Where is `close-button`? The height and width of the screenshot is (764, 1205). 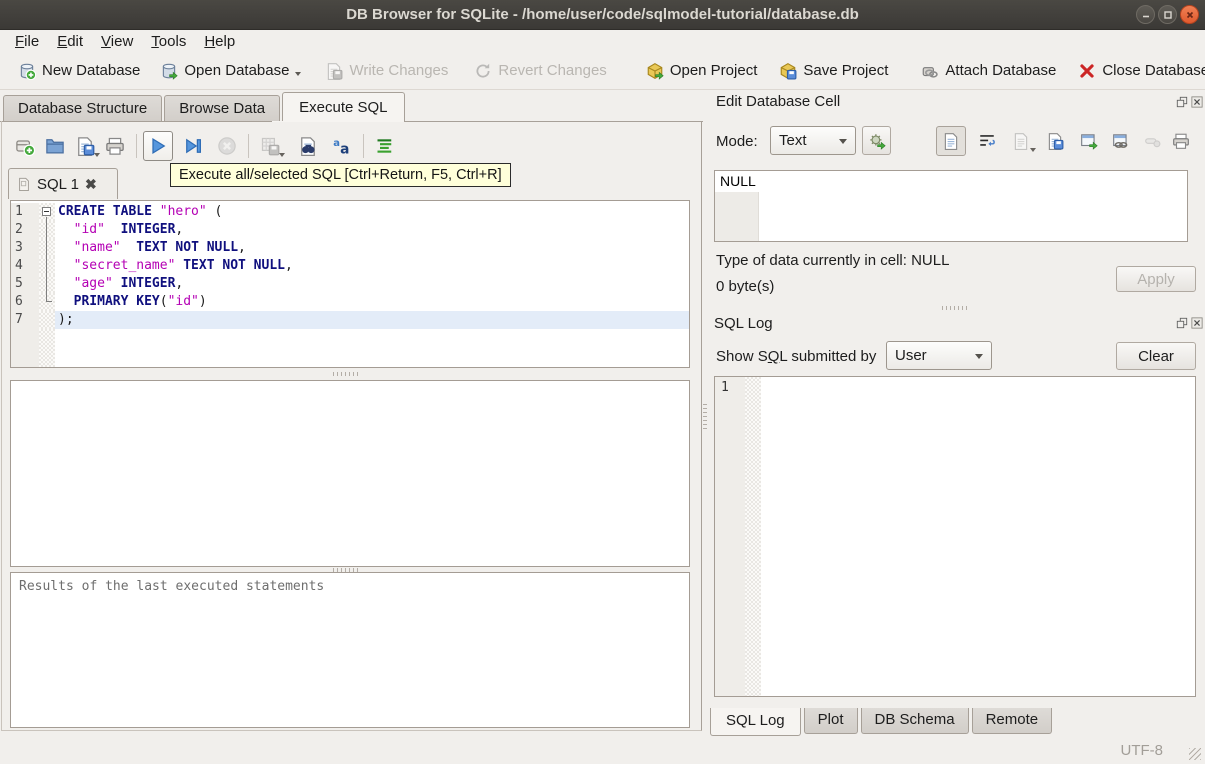 close-button is located at coordinates (1189, 14).